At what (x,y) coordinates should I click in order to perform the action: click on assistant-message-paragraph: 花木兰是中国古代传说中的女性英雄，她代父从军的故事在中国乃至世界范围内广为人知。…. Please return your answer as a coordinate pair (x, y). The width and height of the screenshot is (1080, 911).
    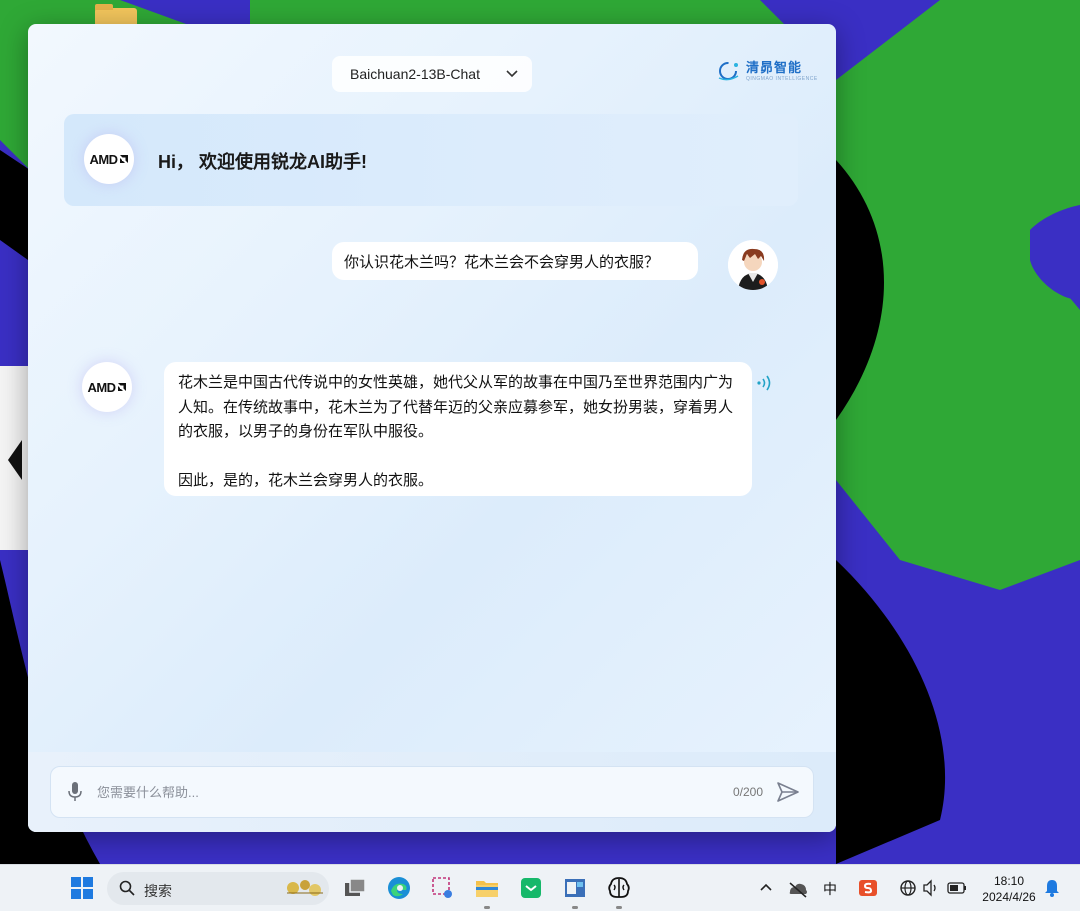
    Looking at the image, I should click on (456, 407).